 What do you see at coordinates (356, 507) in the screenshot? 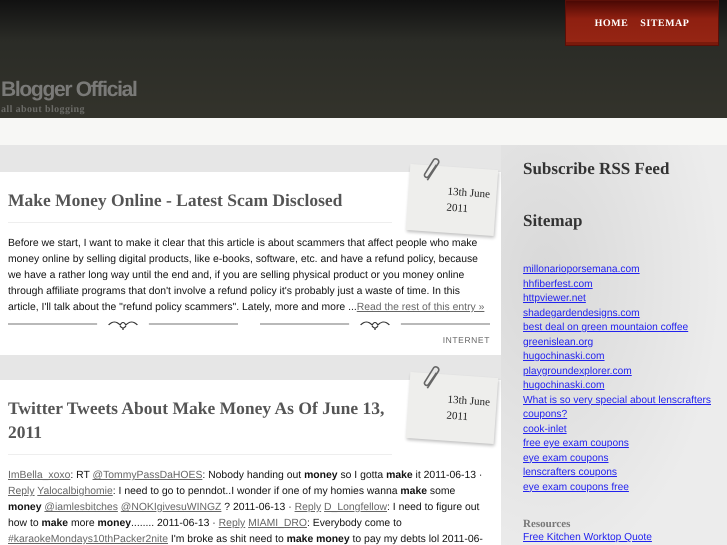
I see `text-link: D_Longfellow` at bounding box center [356, 507].